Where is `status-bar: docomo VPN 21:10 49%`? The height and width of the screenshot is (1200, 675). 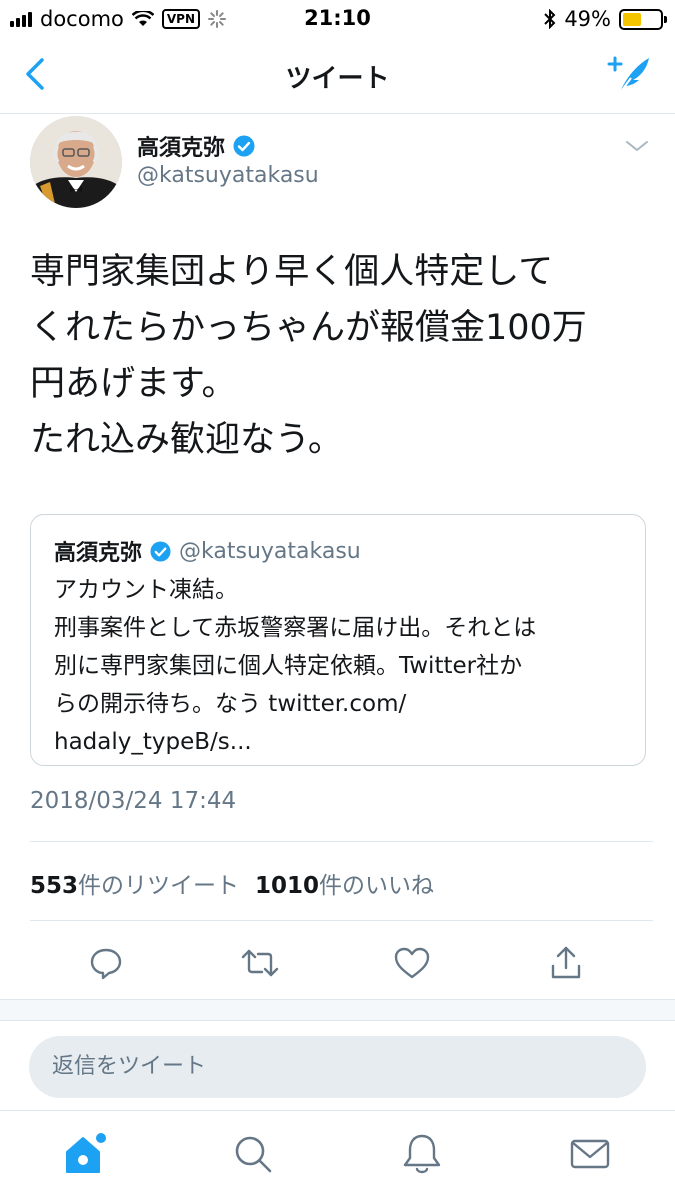 status-bar: docomo VPN 21:10 49% is located at coordinates (337, 19).